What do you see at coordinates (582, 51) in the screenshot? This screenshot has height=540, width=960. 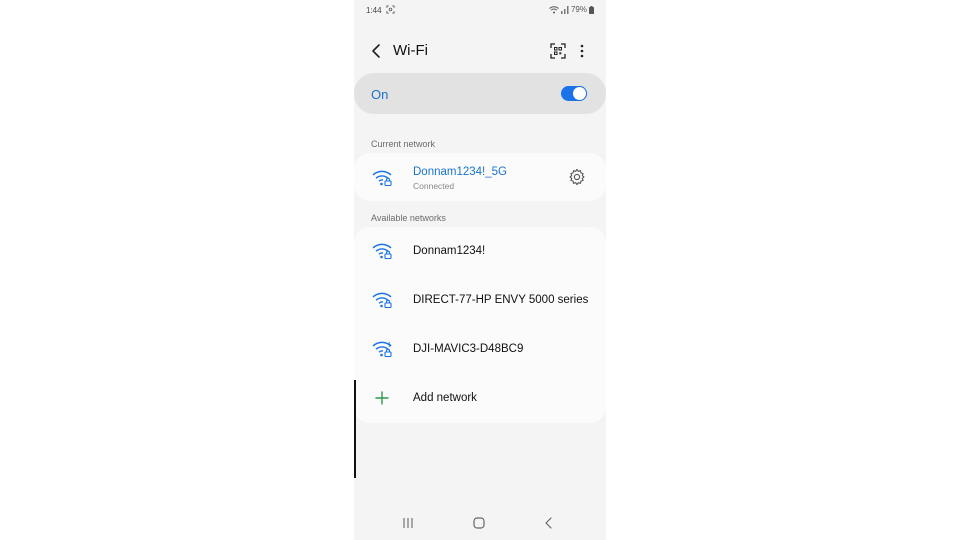 I see `more-options-icon` at bounding box center [582, 51].